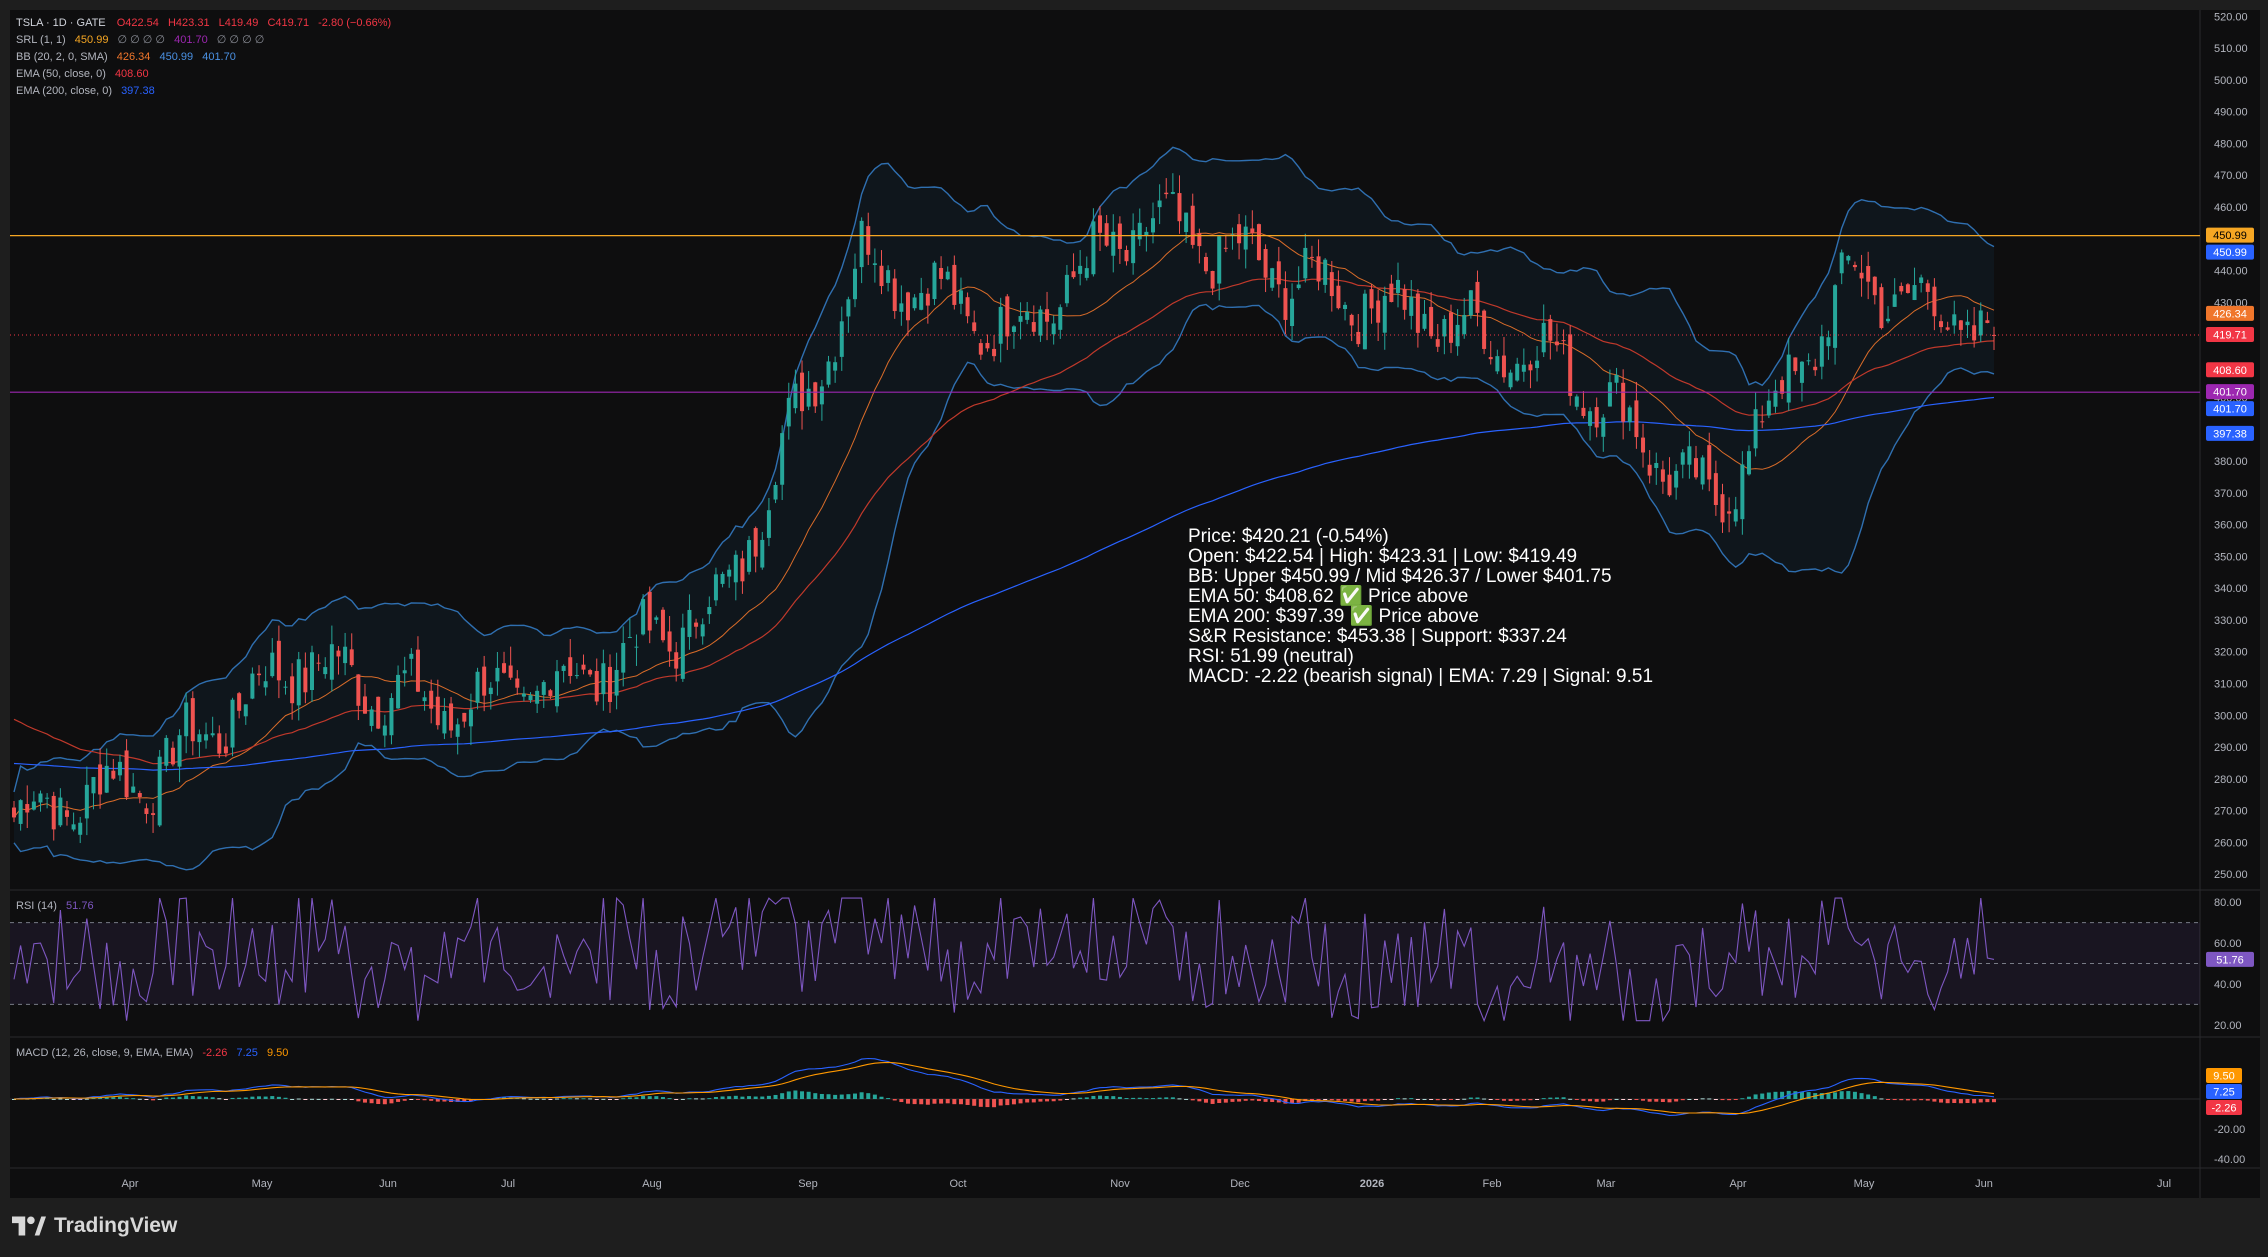 This screenshot has height=1257, width=2268. What do you see at coordinates (126, 57) in the screenshot?
I see `legend-row-bb: BB (20, 2, 0, SMA) 426.34 450.99 401.70` at bounding box center [126, 57].